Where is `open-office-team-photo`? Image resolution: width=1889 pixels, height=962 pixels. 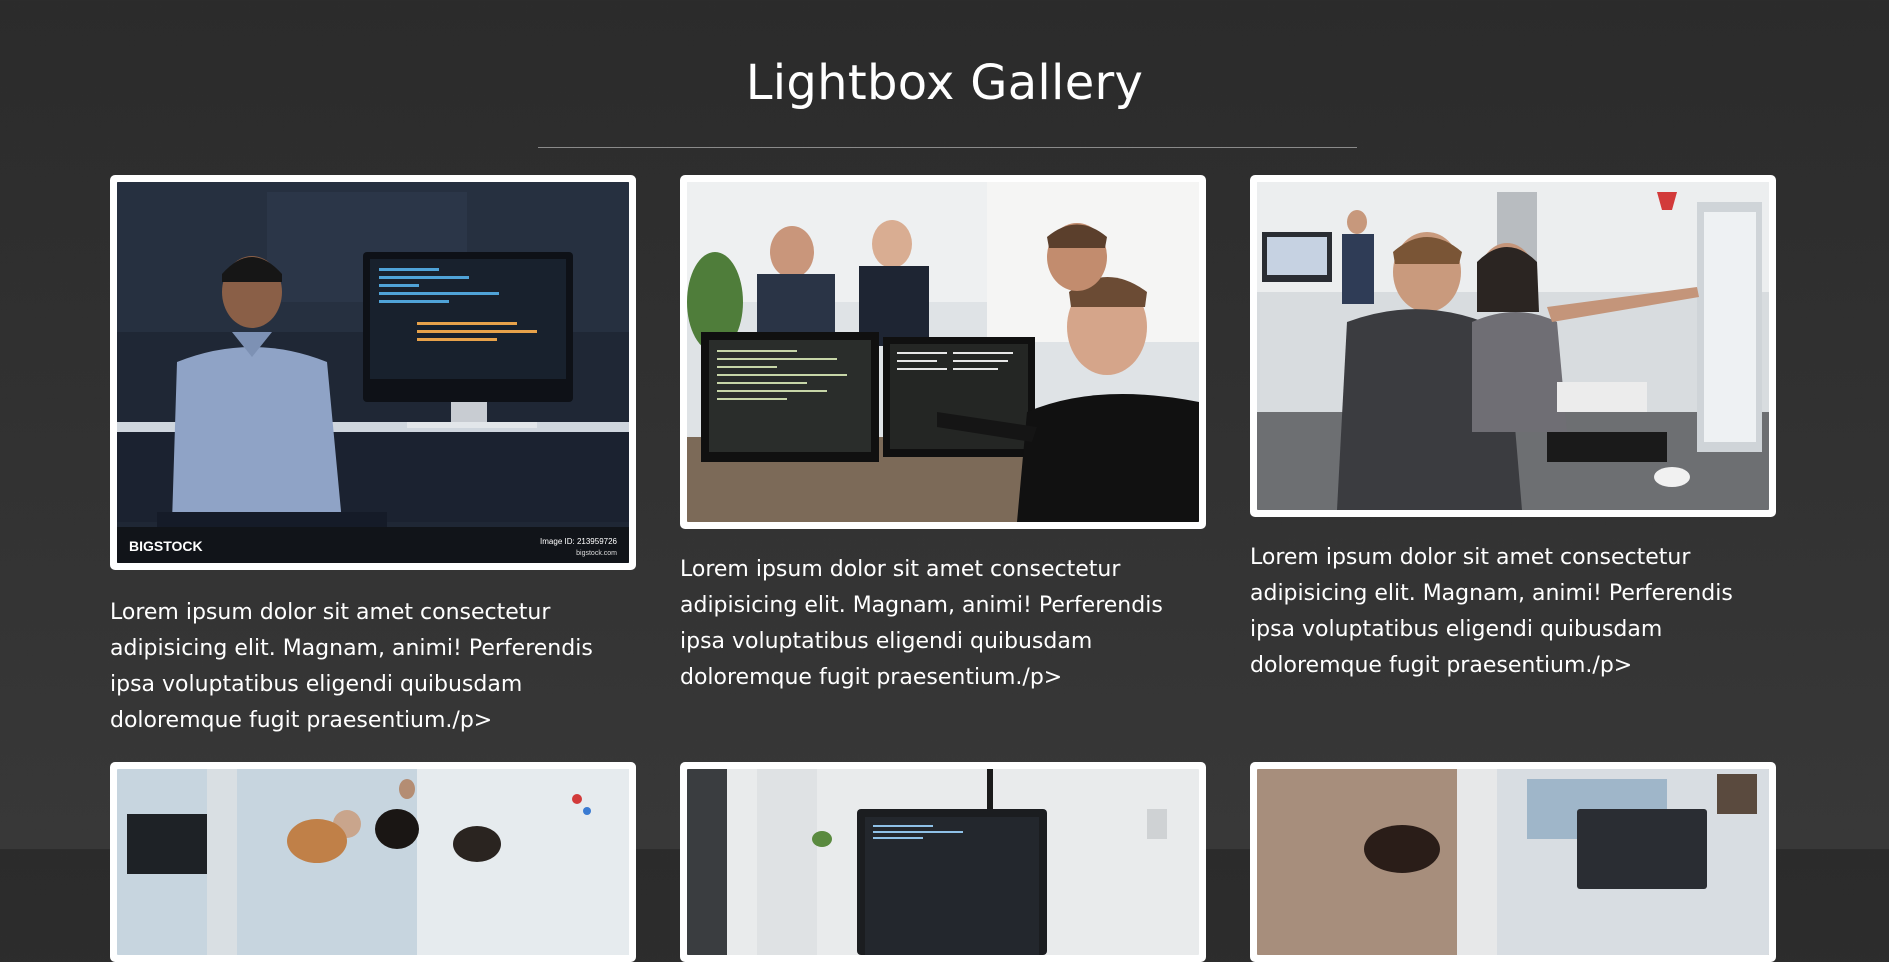 open-office-team-photo is located at coordinates (373, 862).